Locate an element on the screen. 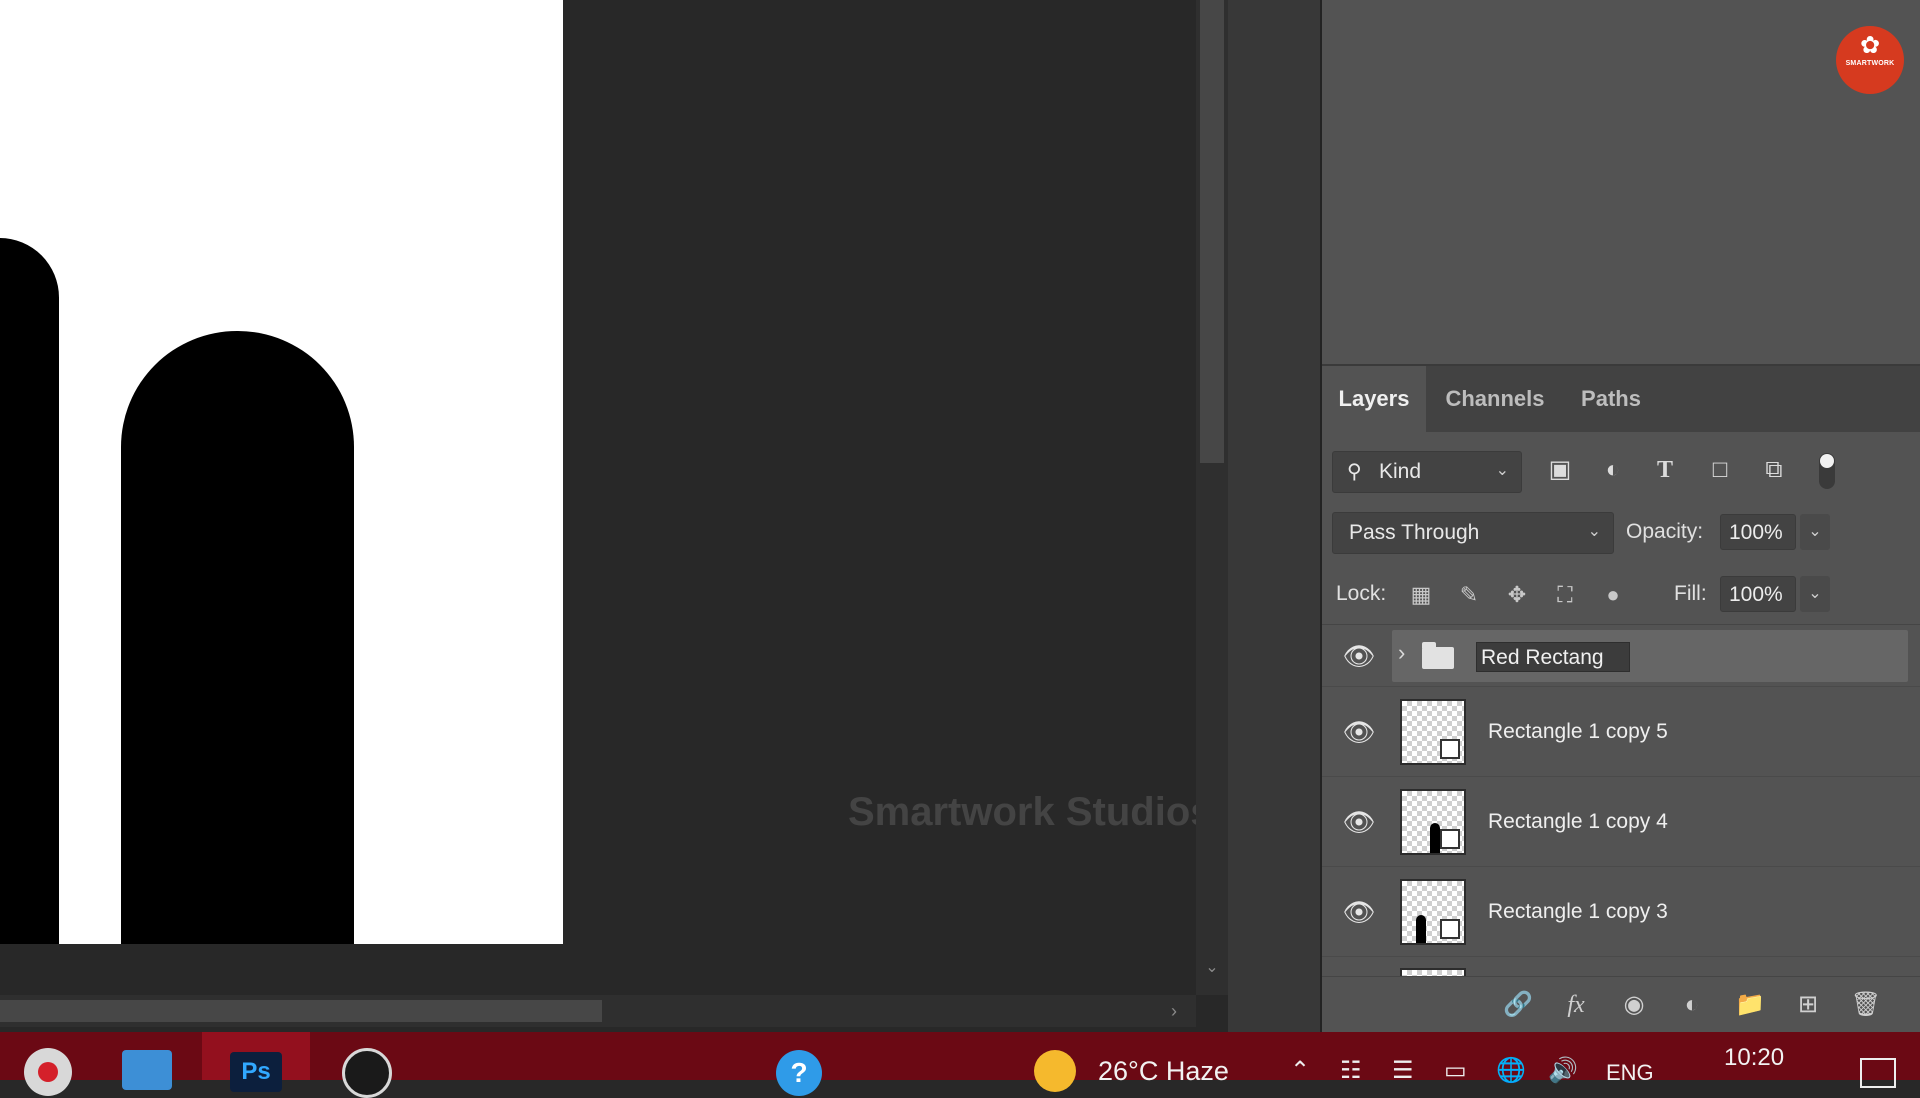 Image resolution: width=1920 pixels, height=1098 pixels. kind-filter-select: ⚲ Kind ⌄ is located at coordinates (1427, 472).